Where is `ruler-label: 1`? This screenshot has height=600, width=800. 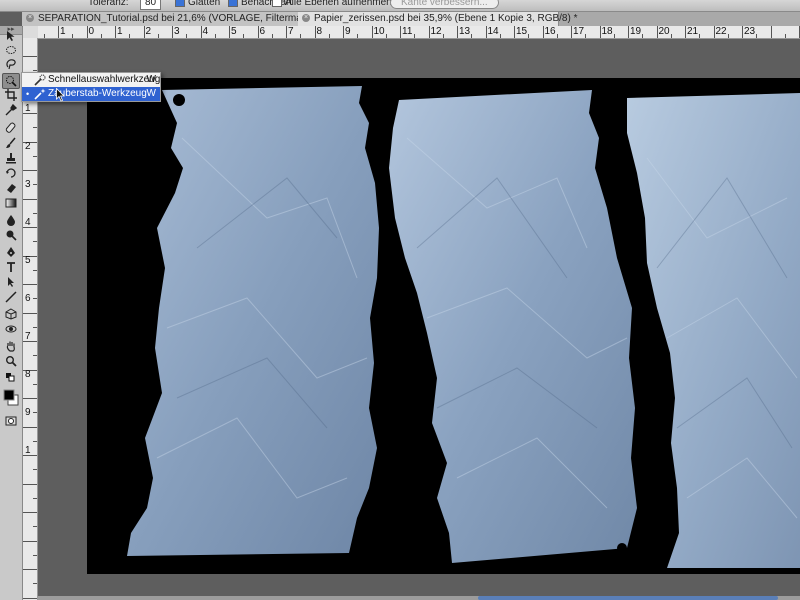 ruler-label: 1 is located at coordinates (28, 108).